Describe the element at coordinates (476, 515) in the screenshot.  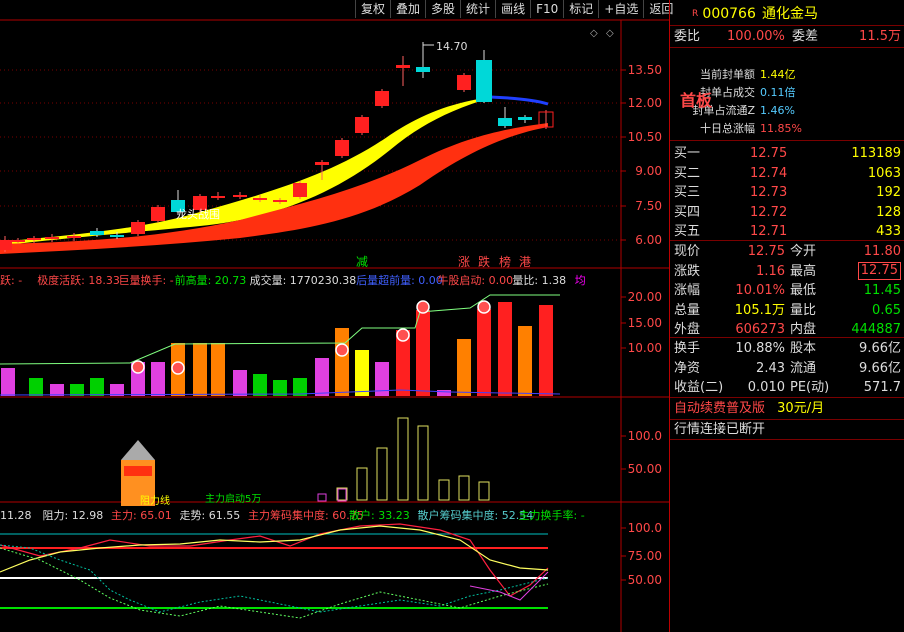
I see `indicator3-legend: 散户筹码集中度: 52.54` at that location.